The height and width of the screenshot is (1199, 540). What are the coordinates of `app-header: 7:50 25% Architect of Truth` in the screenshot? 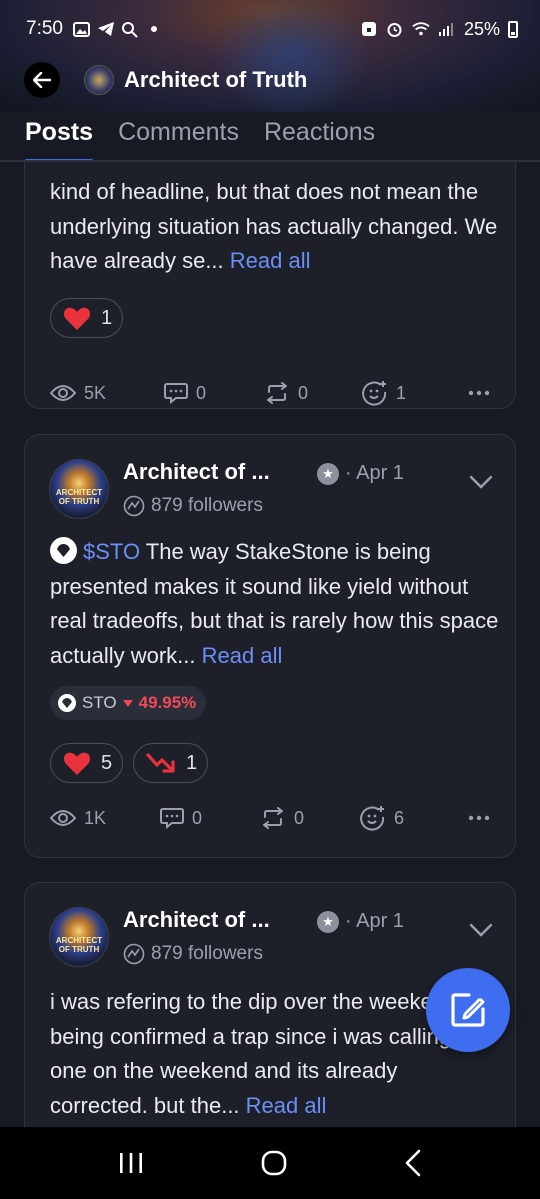 It's located at (270, 56).